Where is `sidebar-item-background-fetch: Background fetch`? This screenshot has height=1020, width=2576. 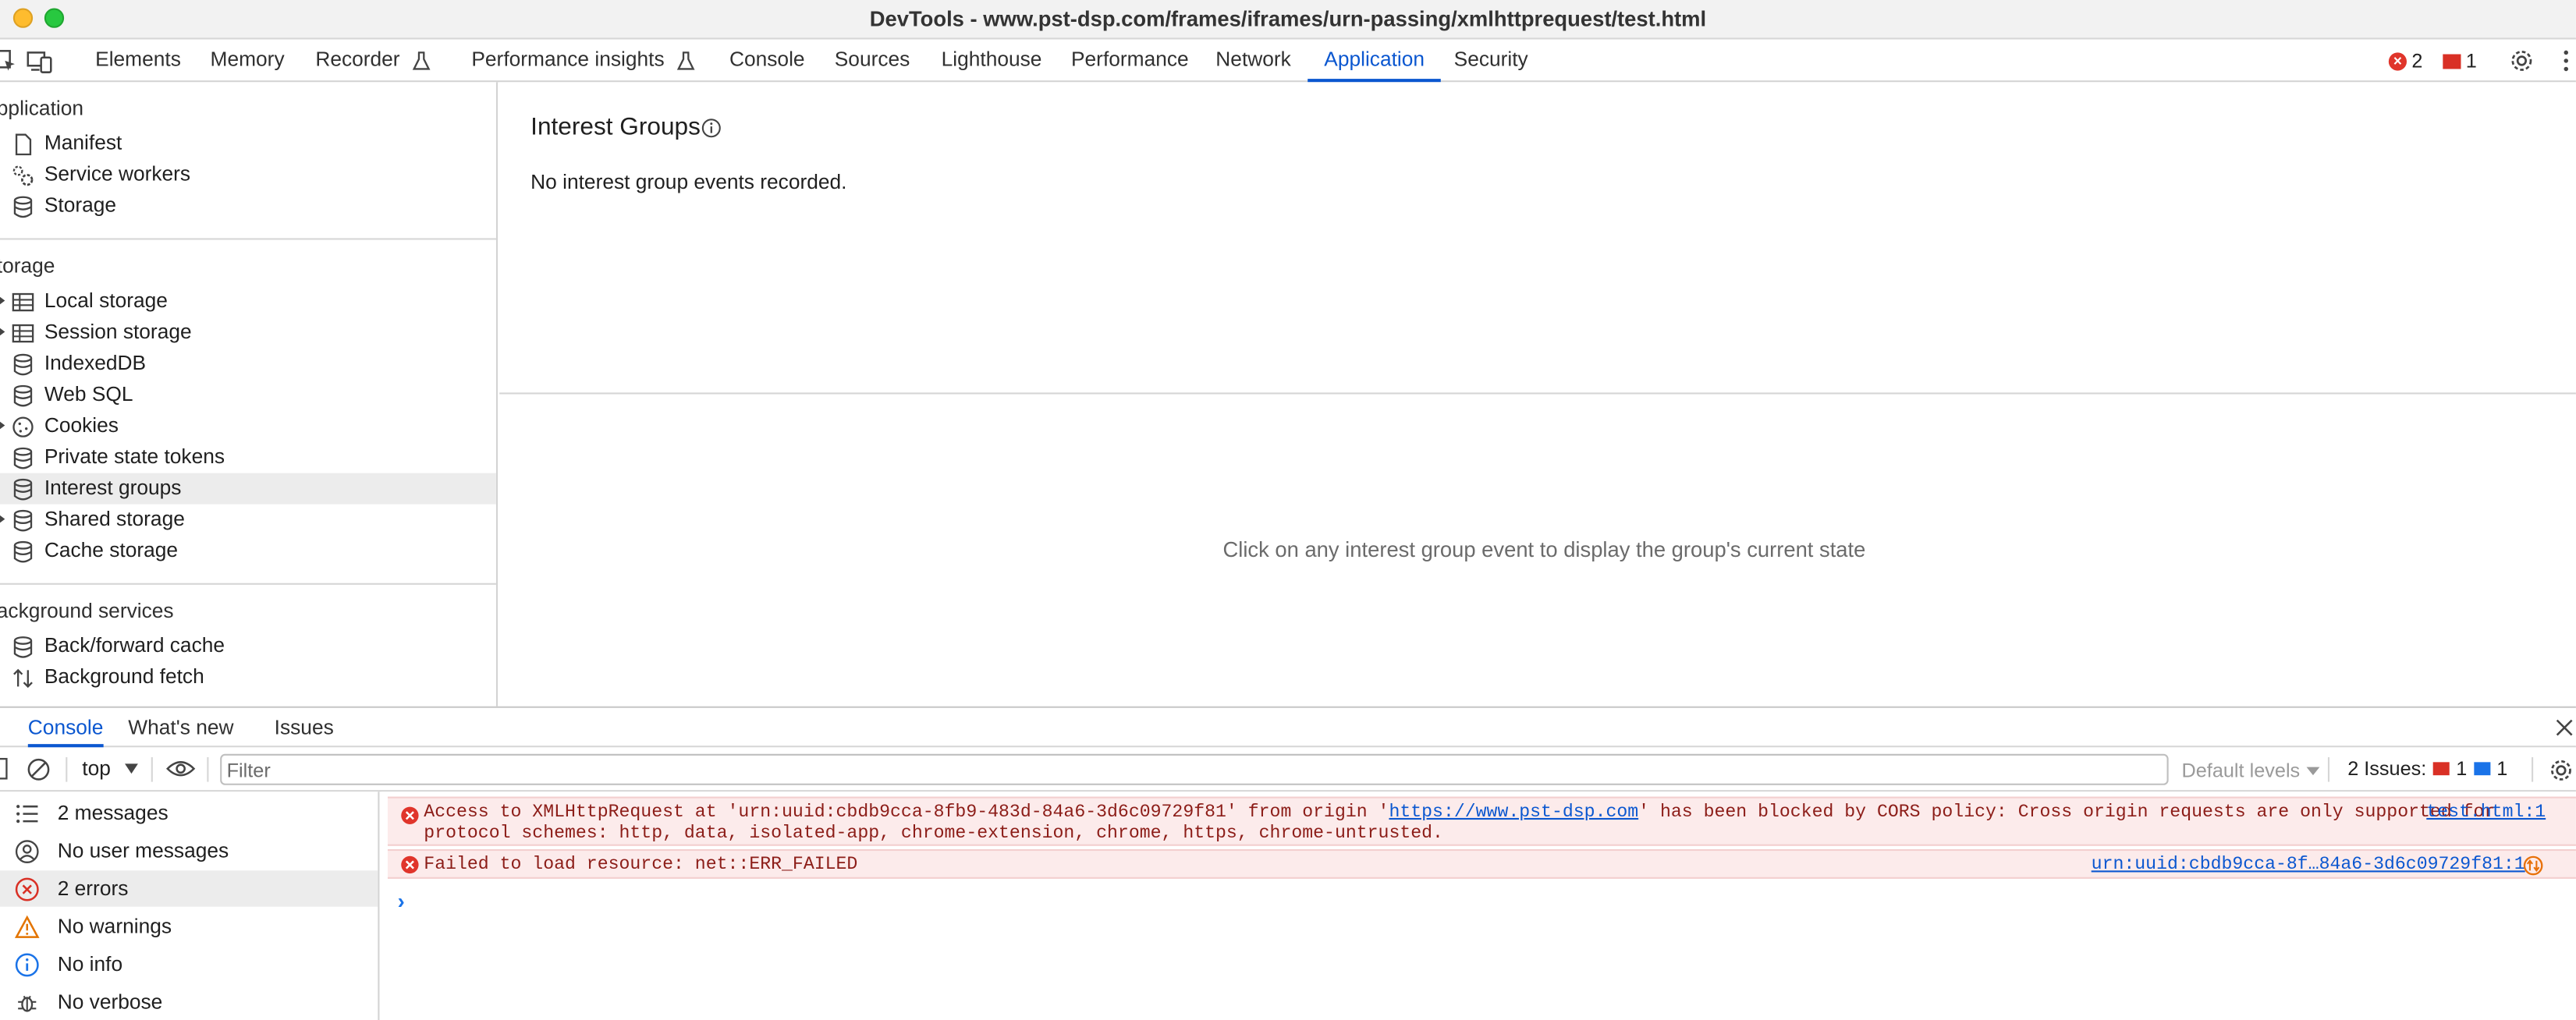 sidebar-item-background-fetch: Background fetch is located at coordinates (248, 677).